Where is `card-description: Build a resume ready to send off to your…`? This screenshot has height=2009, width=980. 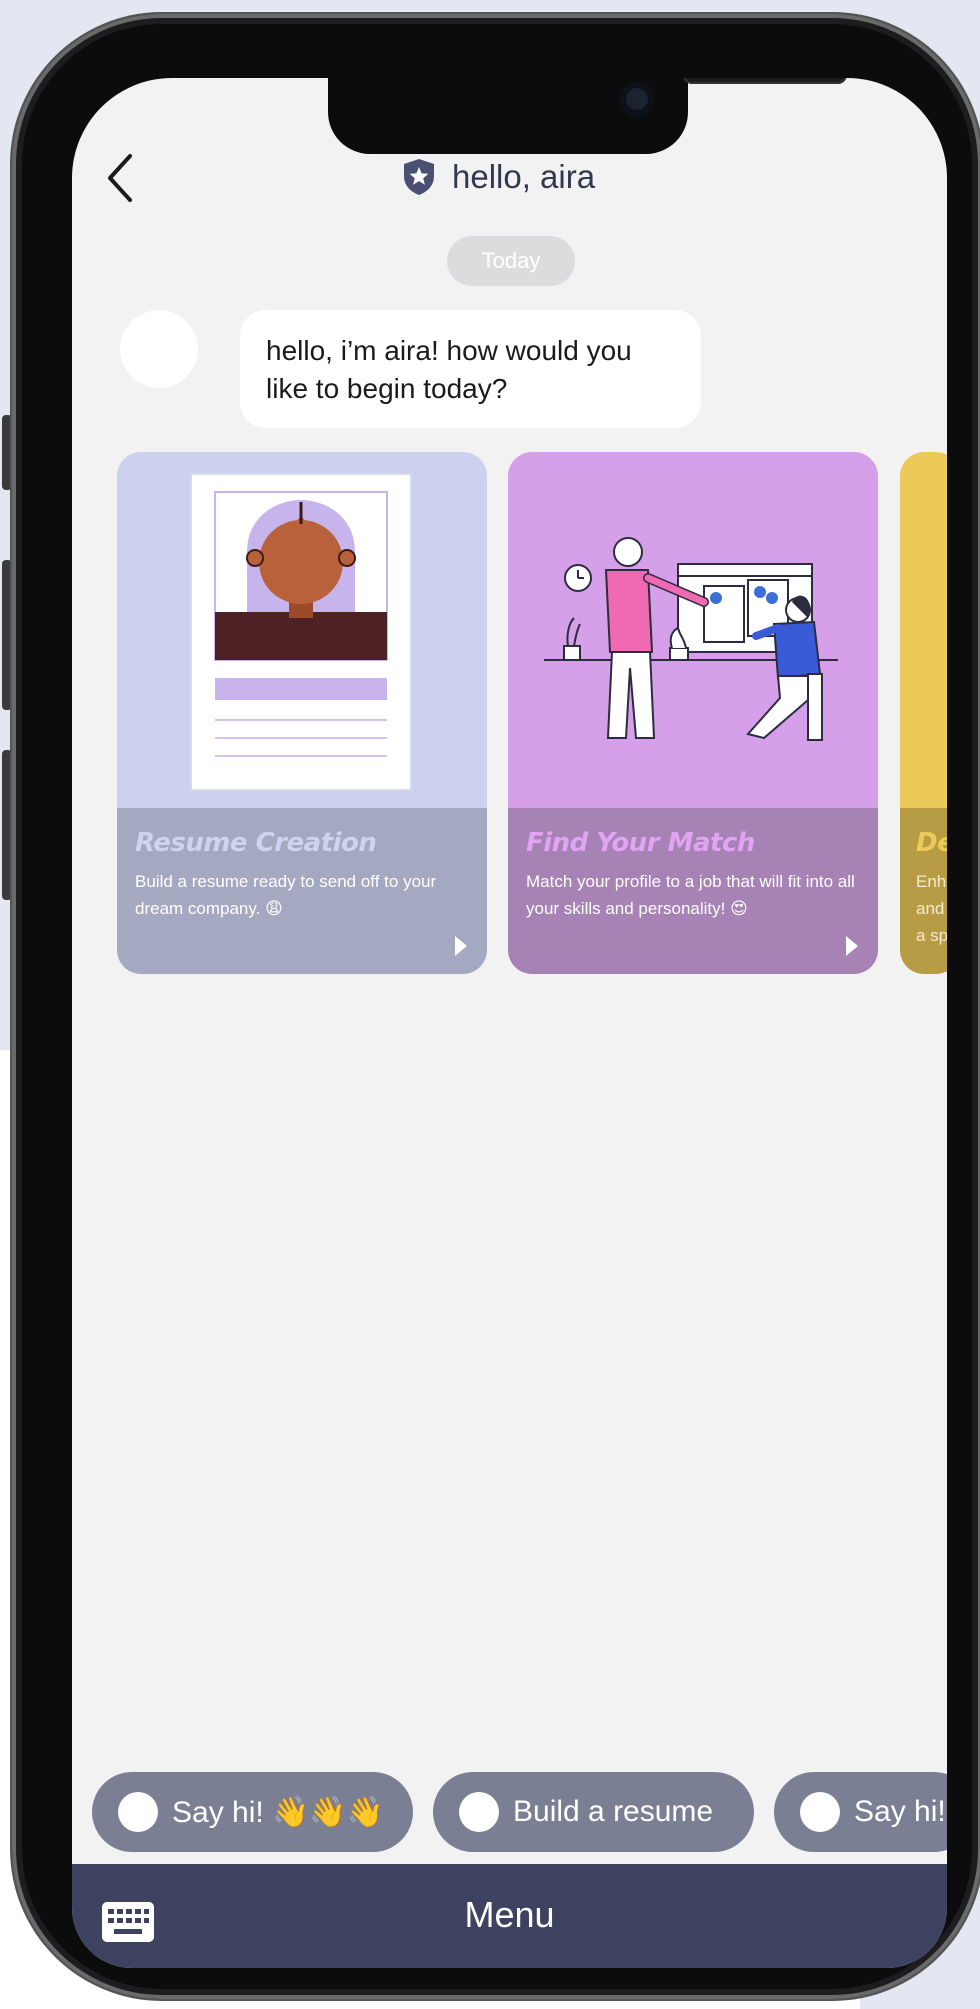
card-description: Build a resume ready to send off to your… is located at coordinates (286, 895).